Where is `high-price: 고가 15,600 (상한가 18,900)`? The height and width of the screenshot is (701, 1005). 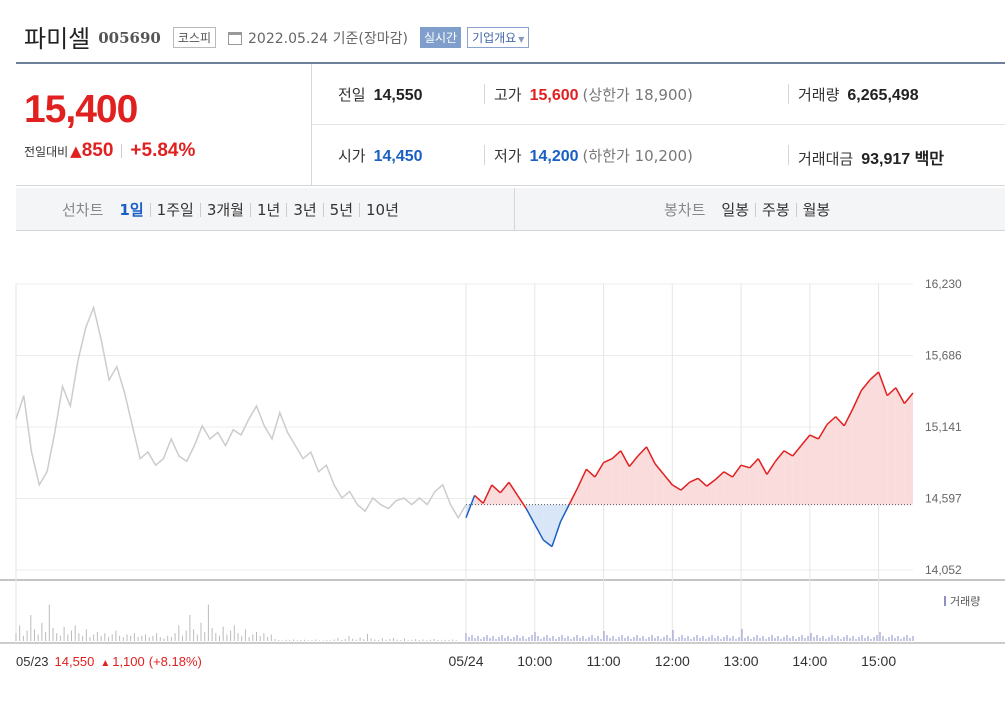
high-price: 고가 15,600 (상한가 18,900) is located at coordinates (593, 94).